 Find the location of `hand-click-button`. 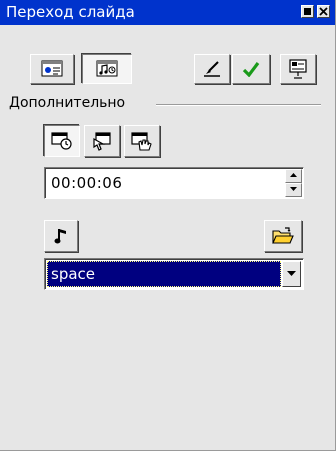

hand-click-button is located at coordinates (142, 141).